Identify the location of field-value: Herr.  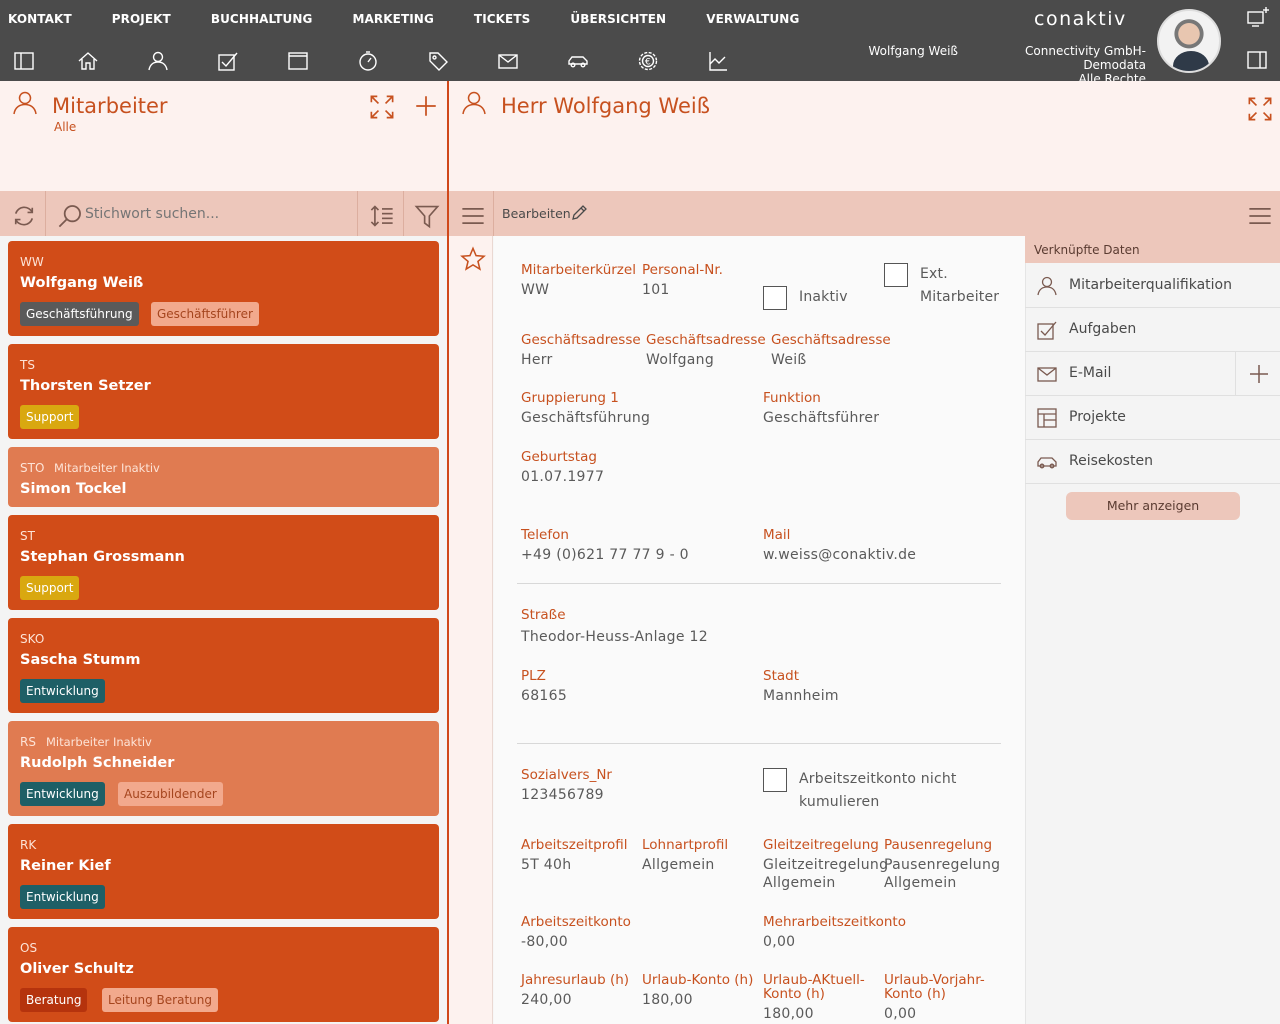
(537, 360).